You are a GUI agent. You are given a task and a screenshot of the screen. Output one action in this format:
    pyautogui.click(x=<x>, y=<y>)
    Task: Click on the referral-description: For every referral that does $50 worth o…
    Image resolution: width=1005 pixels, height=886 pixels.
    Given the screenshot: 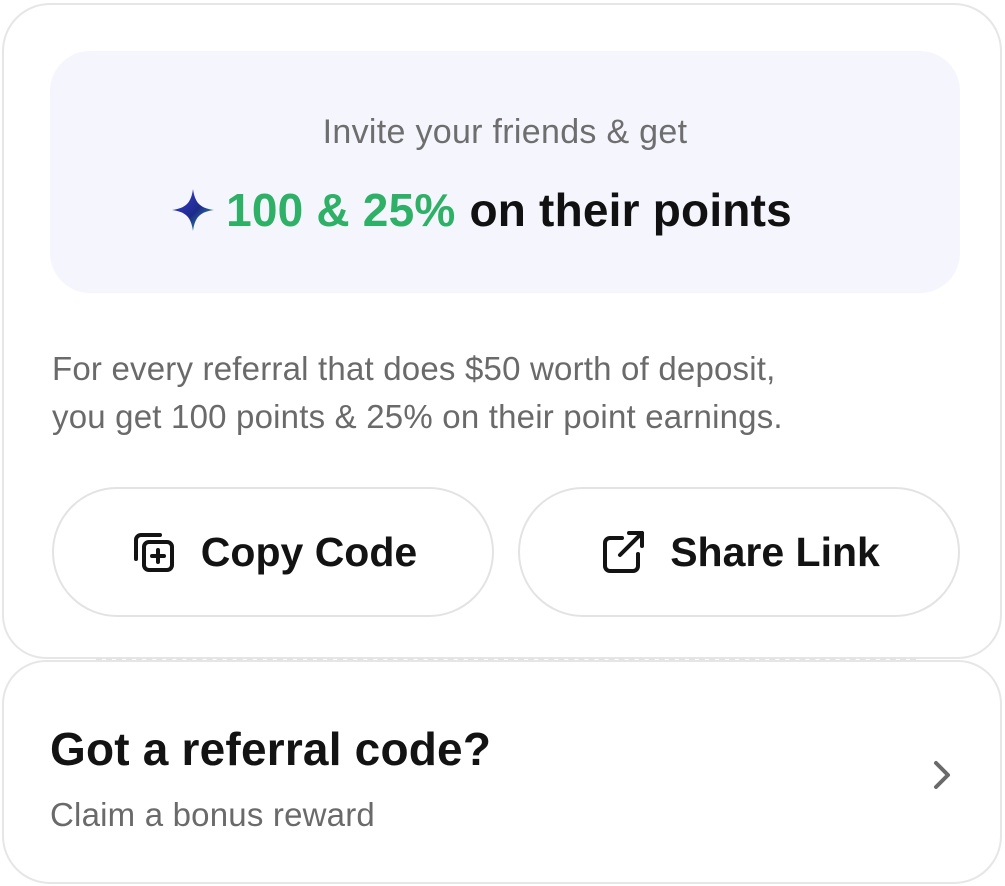 What is the action you would take?
    pyautogui.click(x=492, y=393)
    